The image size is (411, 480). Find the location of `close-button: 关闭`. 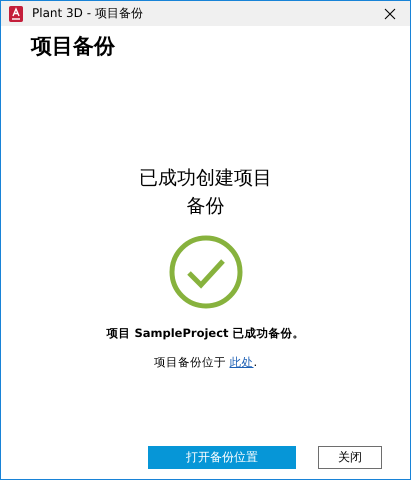

close-button: 关闭 is located at coordinates (350, 457).